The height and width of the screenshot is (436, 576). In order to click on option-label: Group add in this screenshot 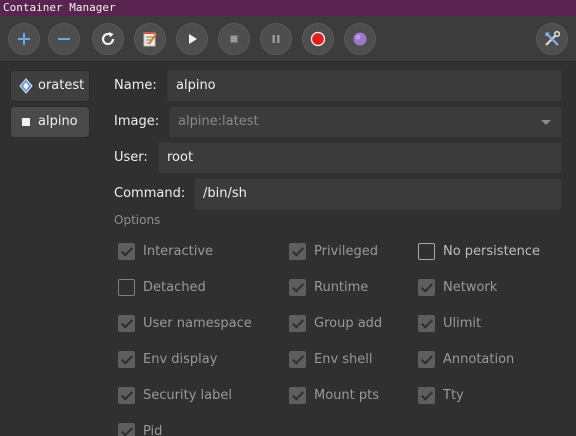, I will do `click(348, 323)`.